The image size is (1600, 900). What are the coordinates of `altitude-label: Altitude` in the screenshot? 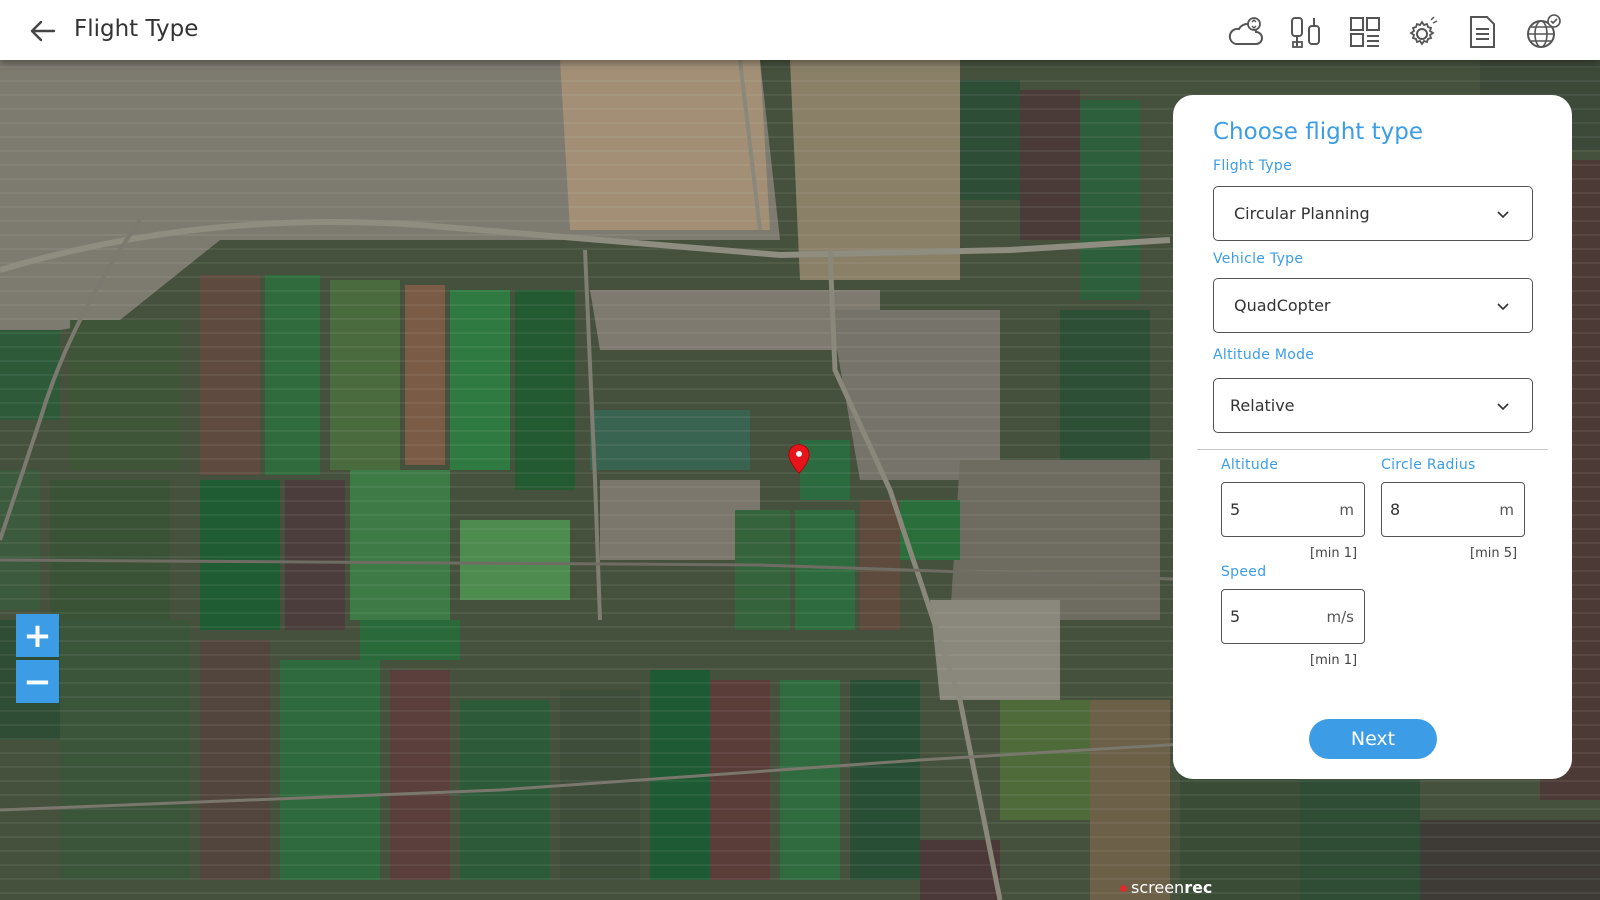 It's located at (1250, 465).